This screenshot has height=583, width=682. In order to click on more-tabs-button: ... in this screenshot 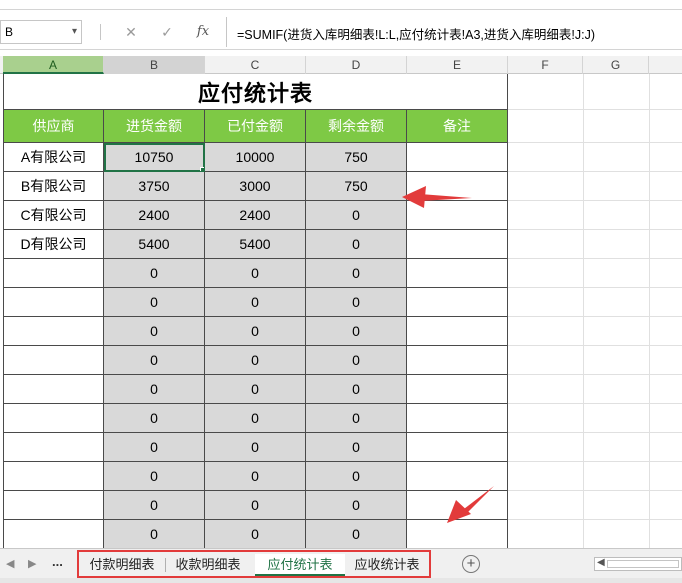, I will do `click(57, 561)`.